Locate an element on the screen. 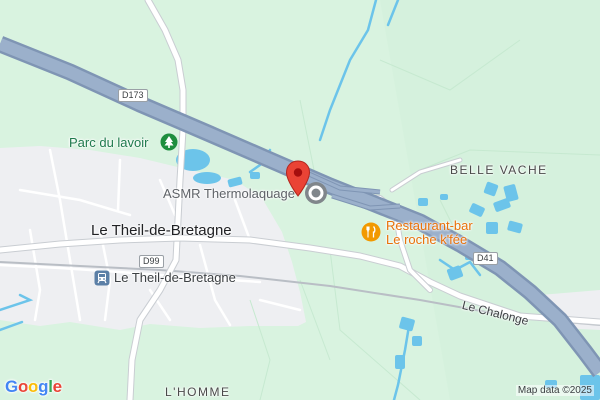 This screenshot has height=400, width=600. road-shield-d99: D99 is located at coordinates (151, 261).